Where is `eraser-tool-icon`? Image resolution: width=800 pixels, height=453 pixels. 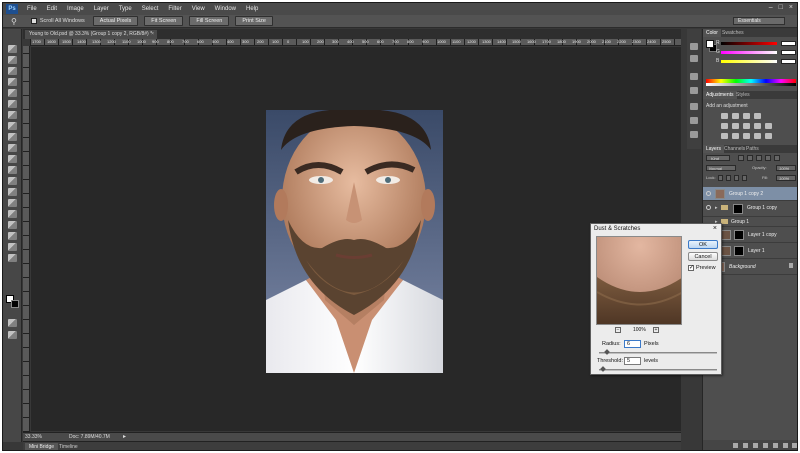
eraser-tool-icon is located at coordinates (12, 159).